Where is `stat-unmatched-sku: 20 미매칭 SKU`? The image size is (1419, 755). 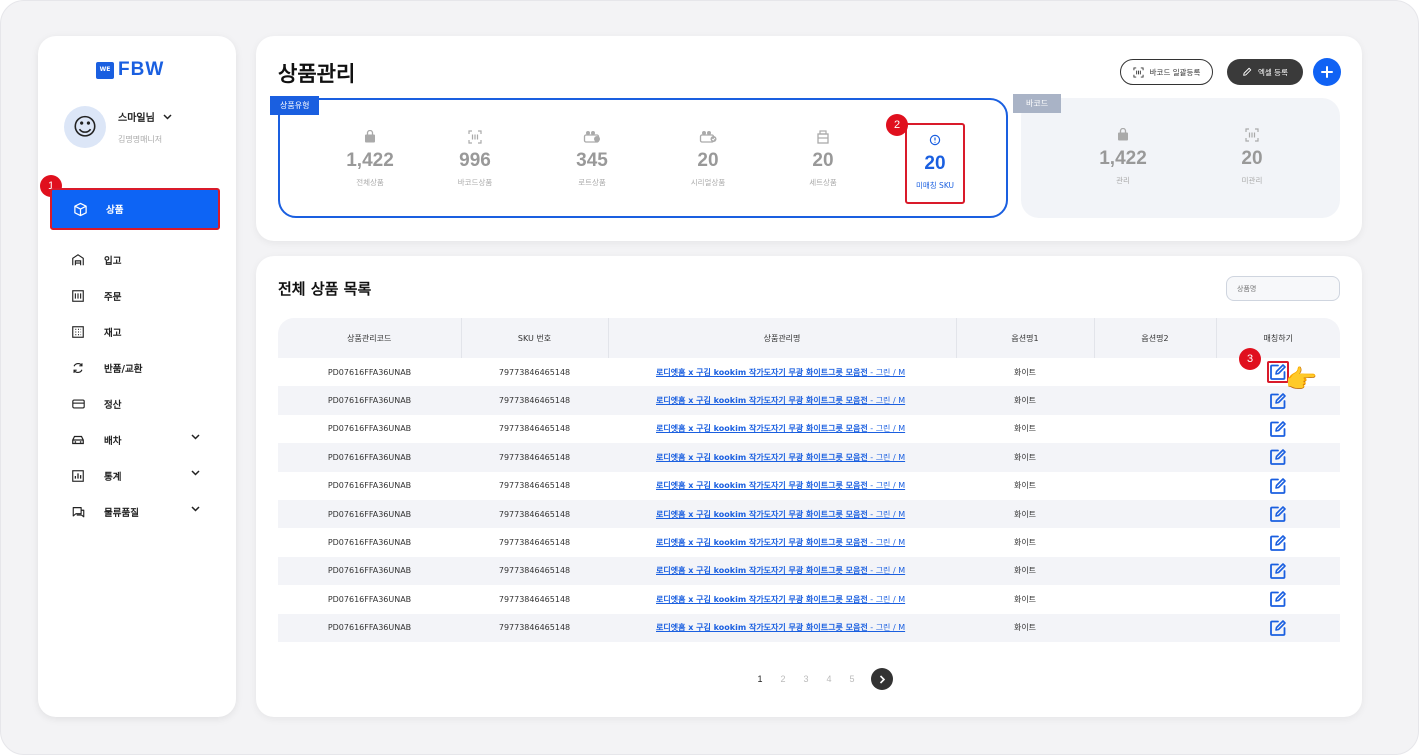 stat-unmatched-sku: 20 미매칭 SKU is located at coordinates (935, 163).